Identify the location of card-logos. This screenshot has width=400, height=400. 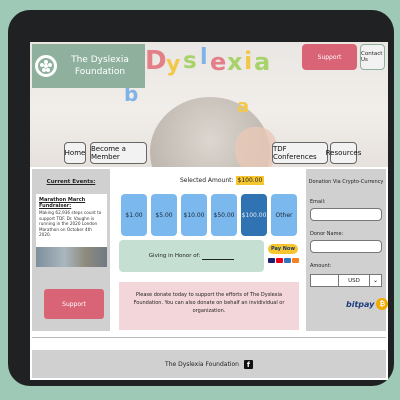
(283, 260).